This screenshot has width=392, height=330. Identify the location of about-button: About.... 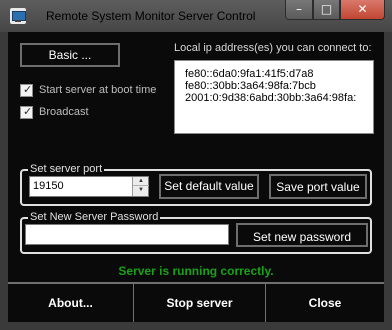
(71, 303).